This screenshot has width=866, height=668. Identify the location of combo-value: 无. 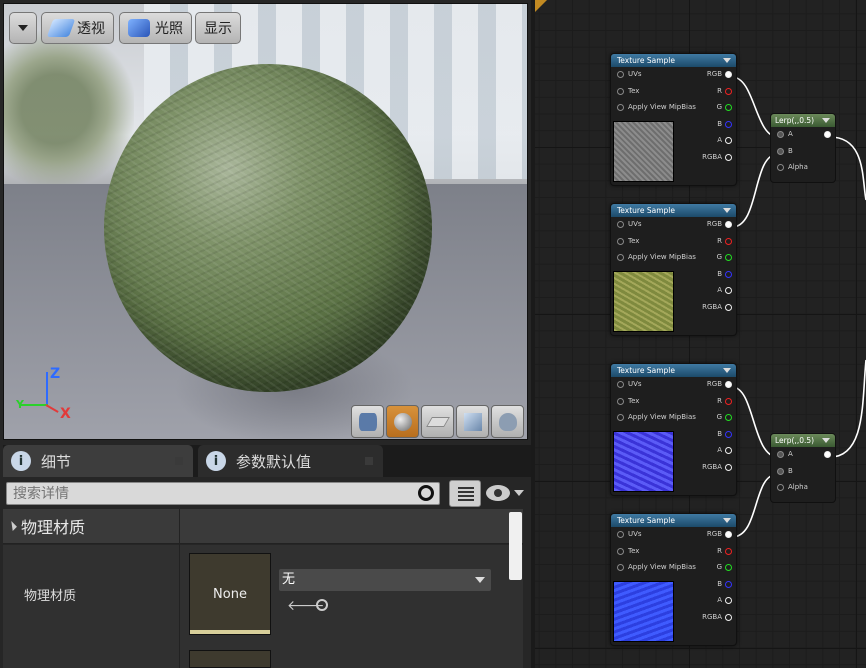
(289, 579).